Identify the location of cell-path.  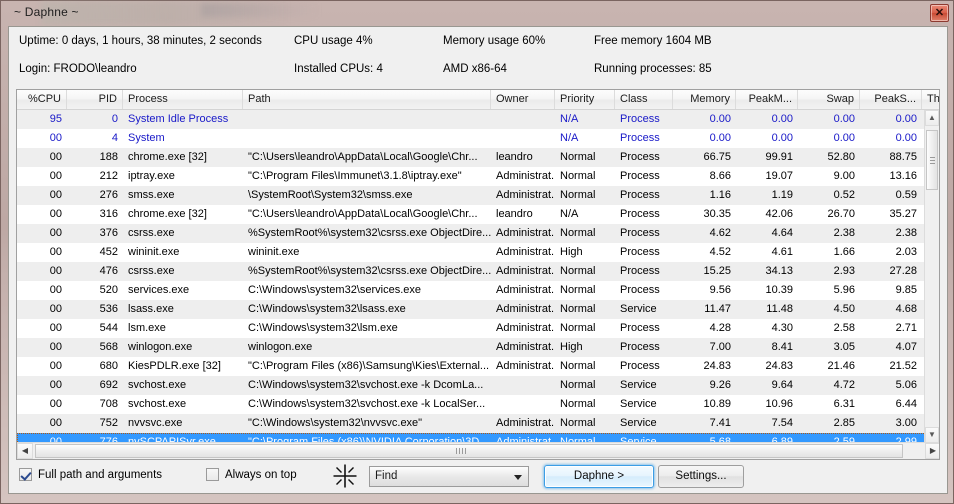
(367, 138).